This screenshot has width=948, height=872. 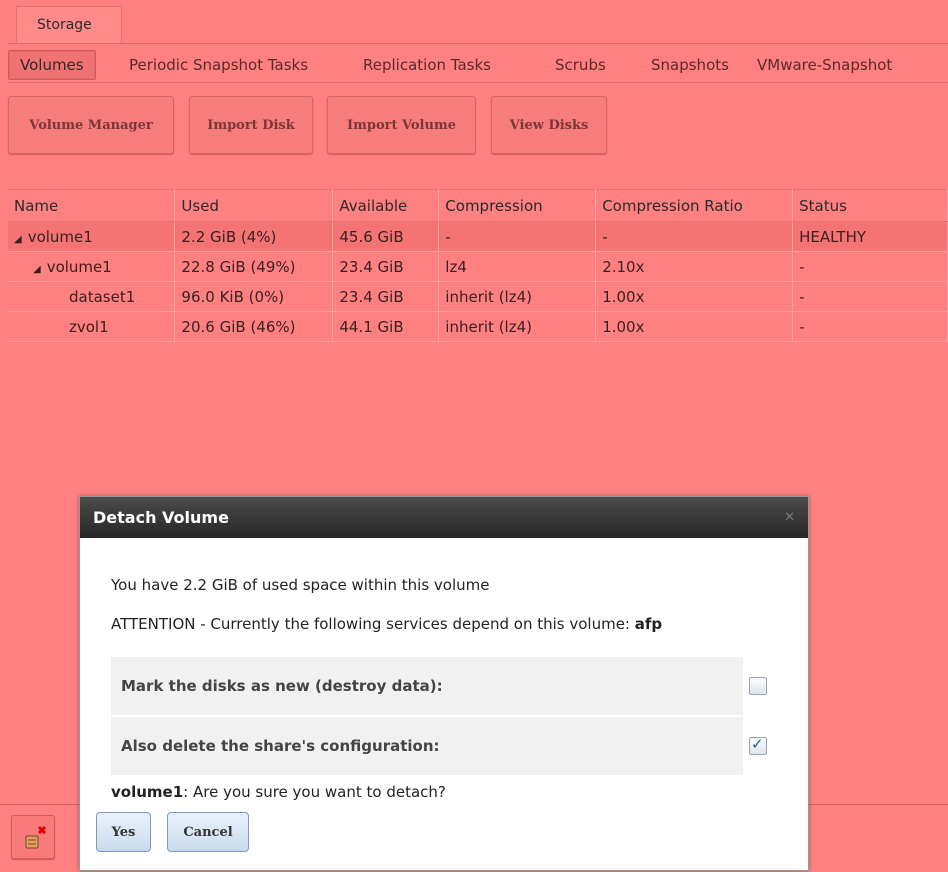 What do you see at coordinates (36, 837) in the screenshot?
I see `detach-volume-icon` at bounding box center [36, 837].